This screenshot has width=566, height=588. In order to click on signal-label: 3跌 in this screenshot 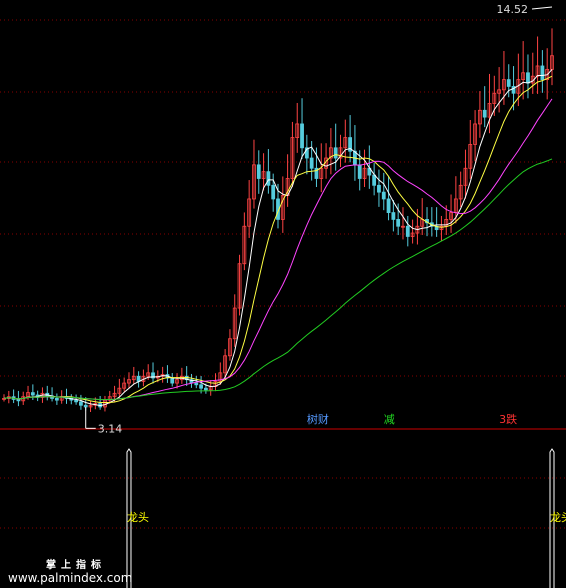, I will do `click(508, 419)`.